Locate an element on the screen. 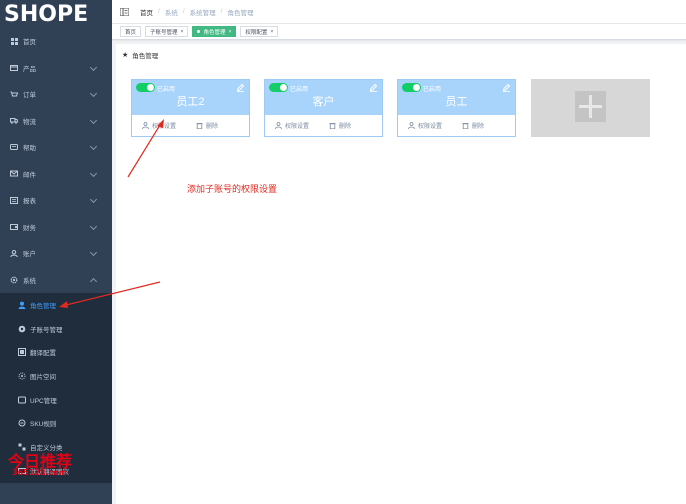  sidebar-item-label: 帮助 is located at coordinates (29, 149).